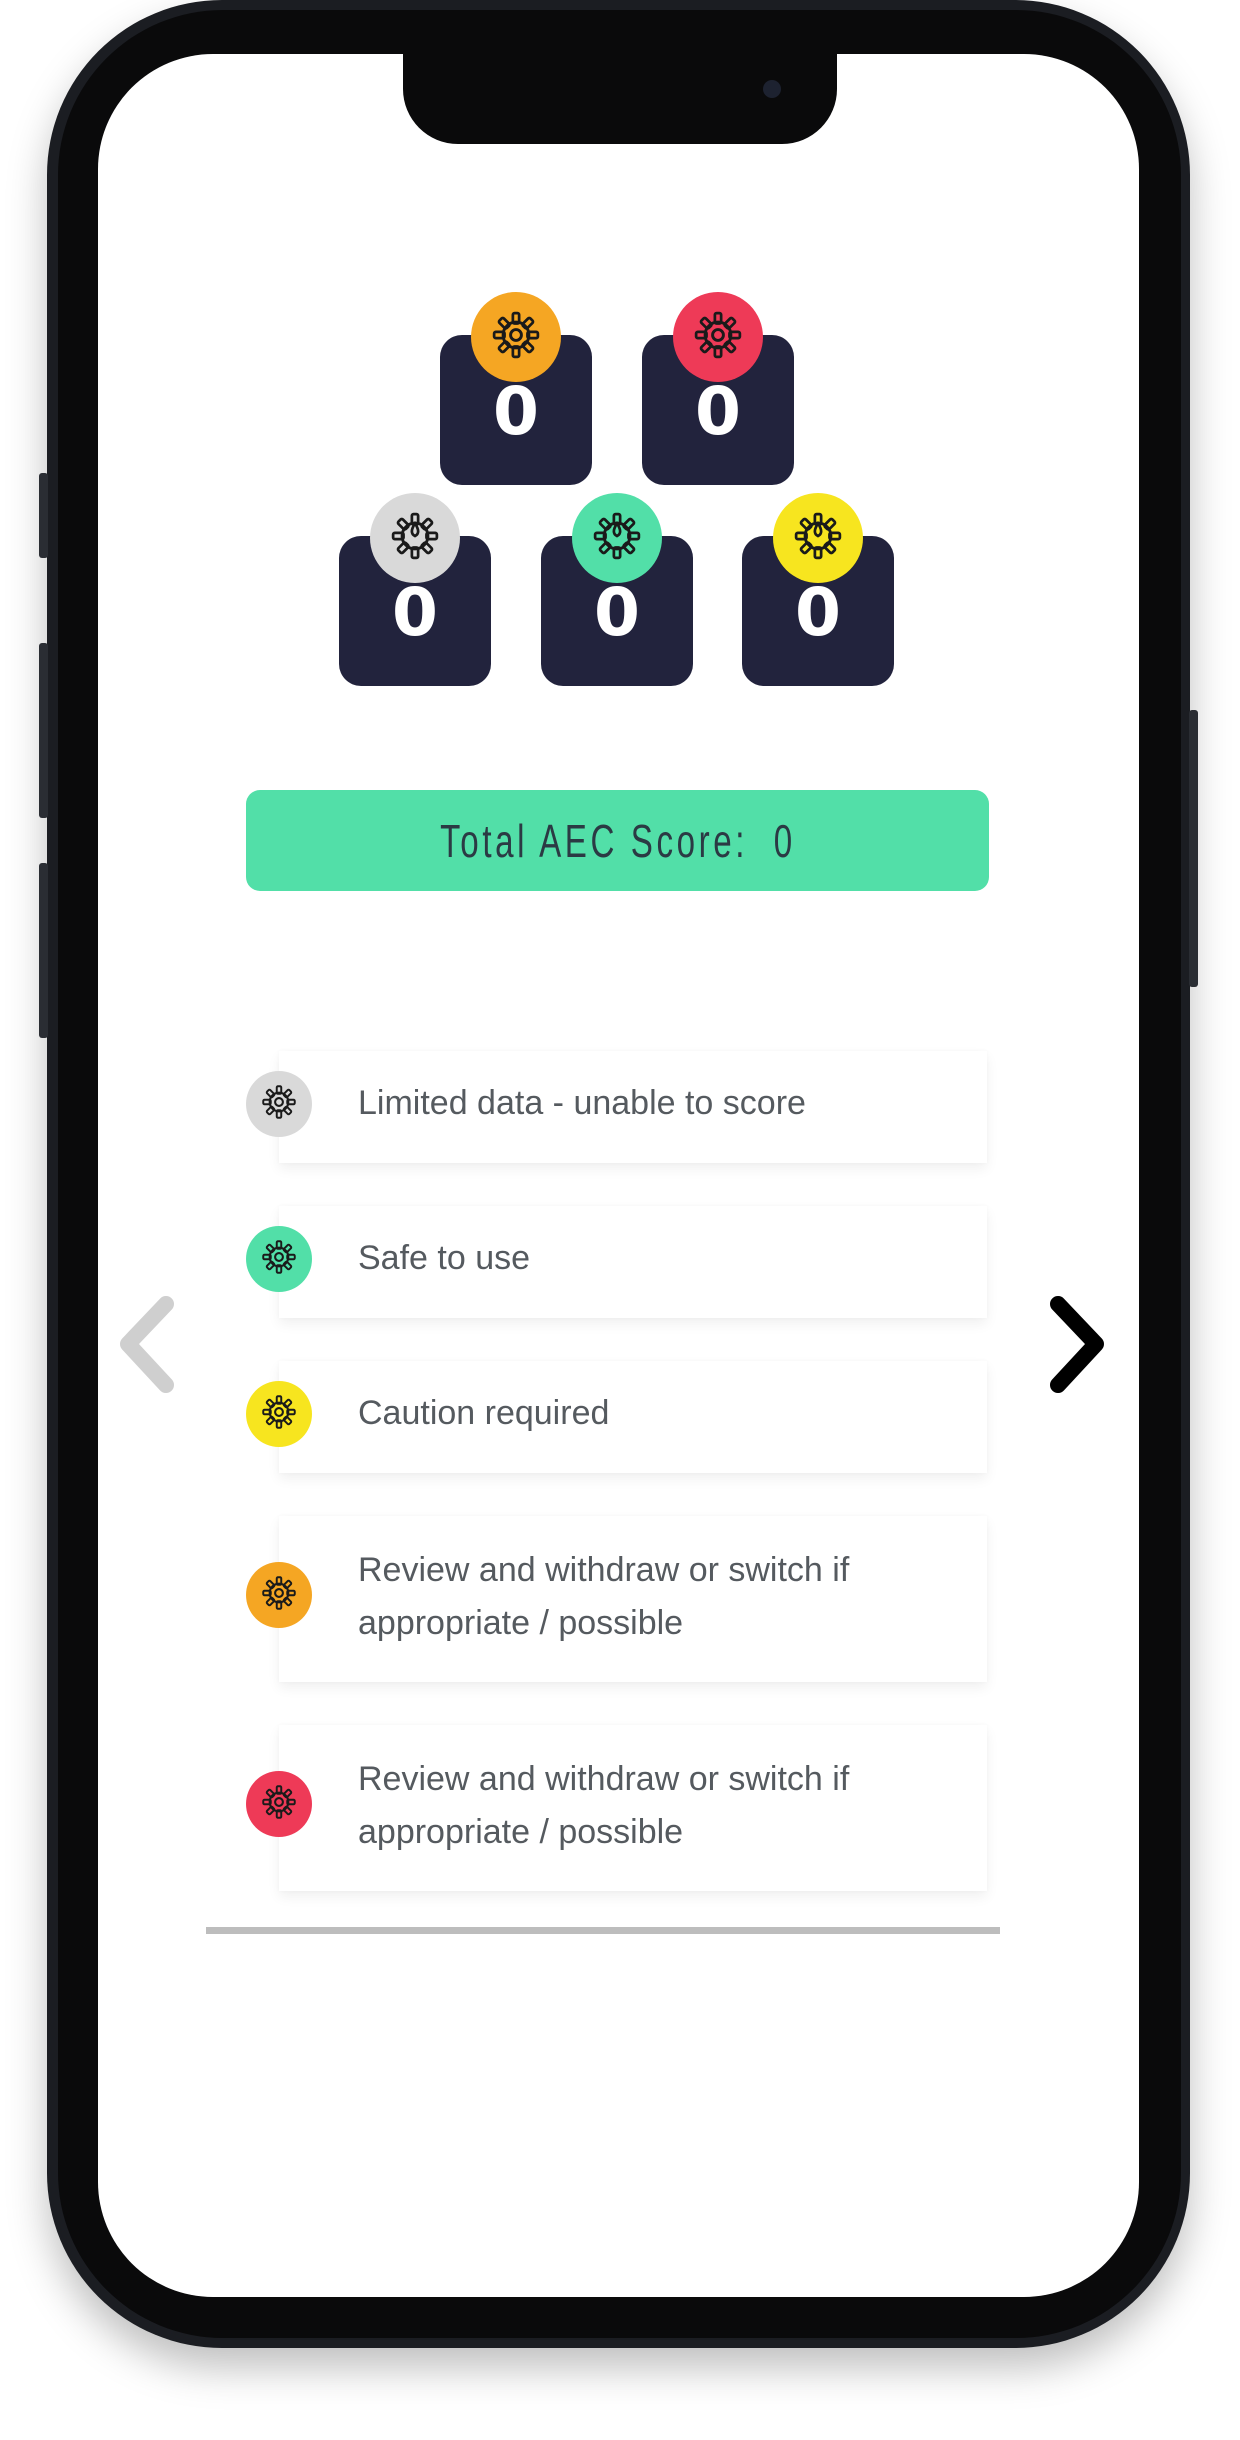 The height and width of the screenshot is (2440, 1240). I want to click on volume-up-button, so click(43, 730).